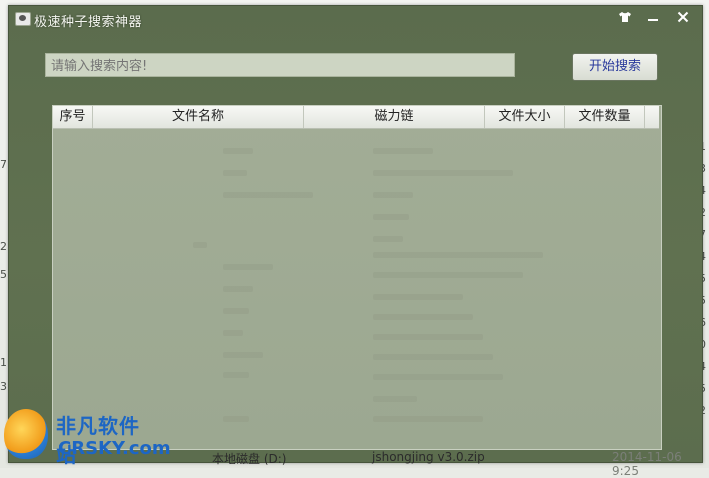 The image size is (709, 478). I want to click on title-bar: 极速种子搜索神器, so click(355, 19).